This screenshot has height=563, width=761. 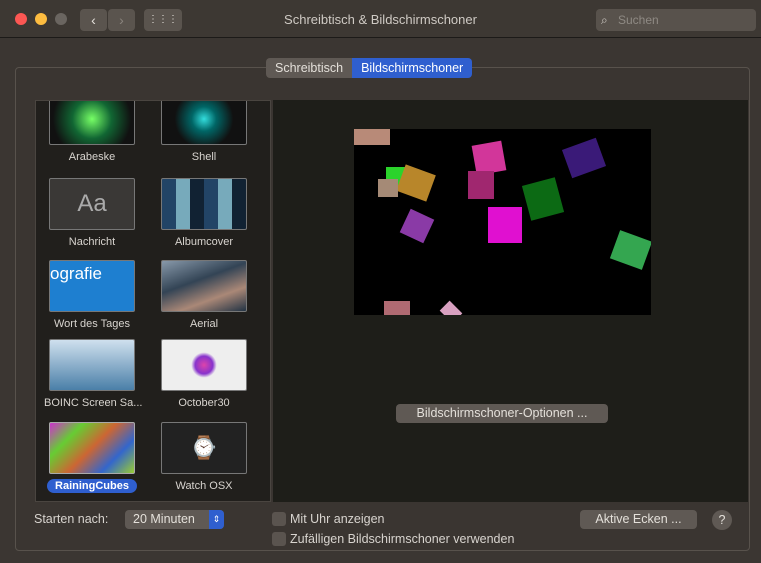 I want to click on start-after-value: 20 Minuten, so click(x=164, y=519).